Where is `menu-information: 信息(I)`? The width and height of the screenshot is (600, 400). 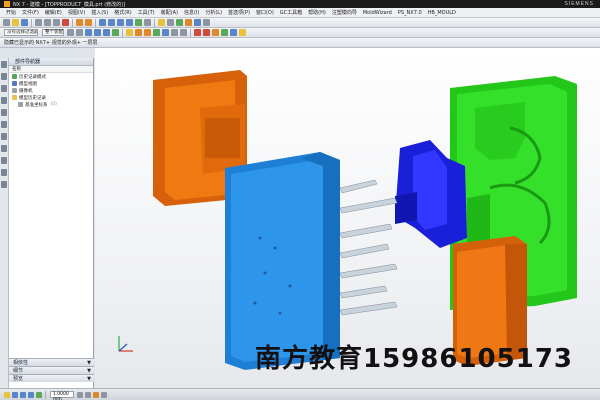
menu-information: 信息(I) is located at coordinates (191, 12).